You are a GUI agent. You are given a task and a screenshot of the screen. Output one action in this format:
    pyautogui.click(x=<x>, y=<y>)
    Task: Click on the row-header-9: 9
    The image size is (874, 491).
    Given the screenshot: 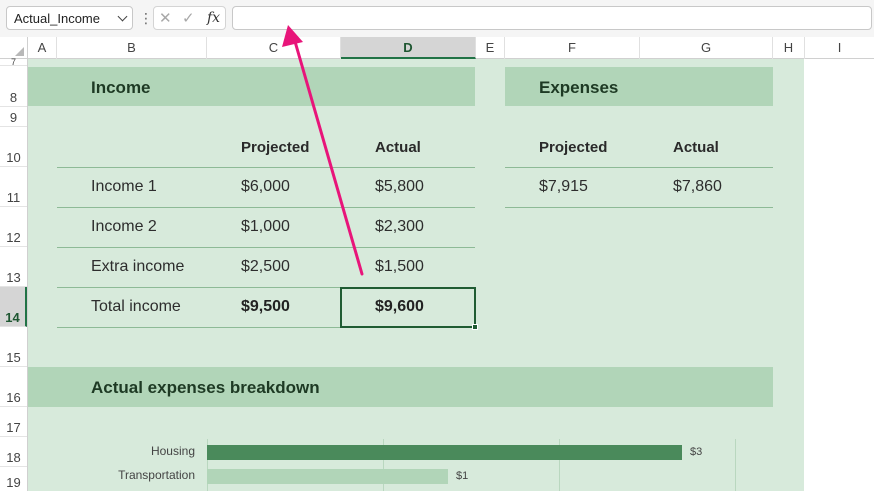 What is the action you would take?
    pyautogui.click(x=13, y=117)
    